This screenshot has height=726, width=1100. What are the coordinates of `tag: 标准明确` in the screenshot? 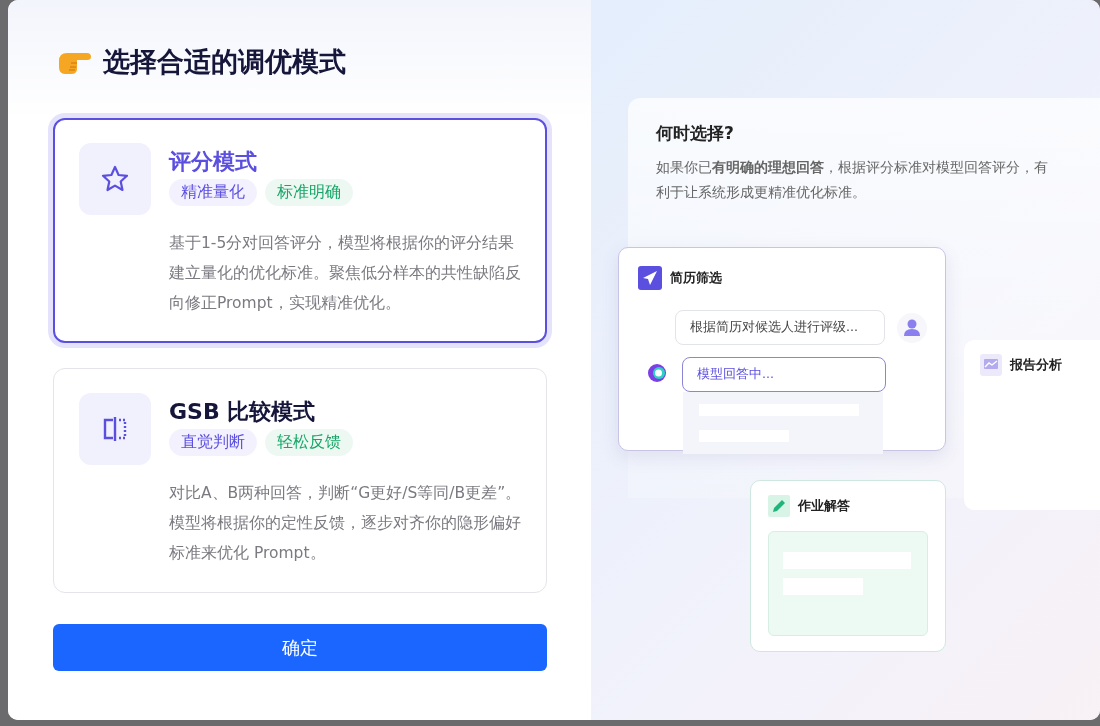 It's located at (309, 192).